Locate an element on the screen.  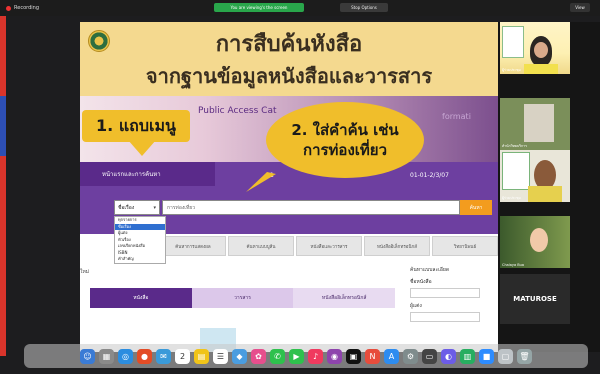
app-store-icon: A is located at coordinates (391, 356).